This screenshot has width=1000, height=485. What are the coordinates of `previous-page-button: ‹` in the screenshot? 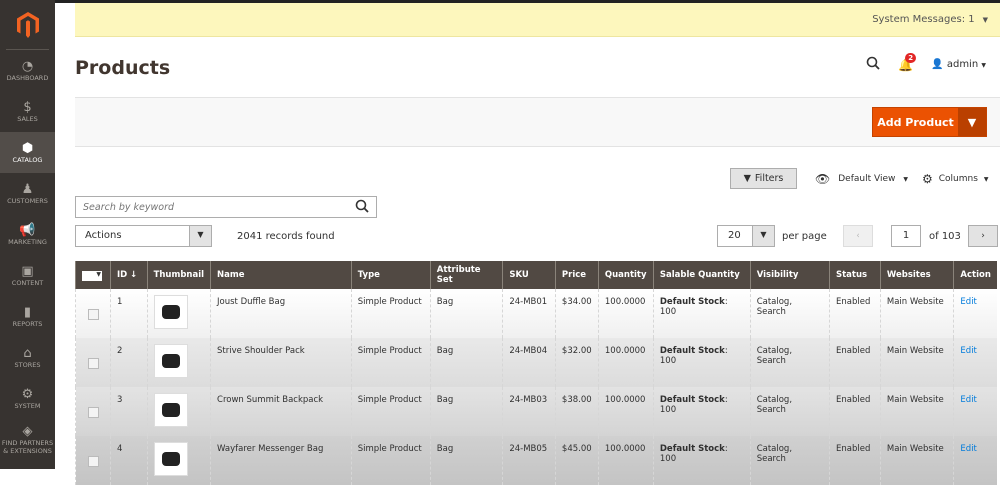 It's located at (858, 236).